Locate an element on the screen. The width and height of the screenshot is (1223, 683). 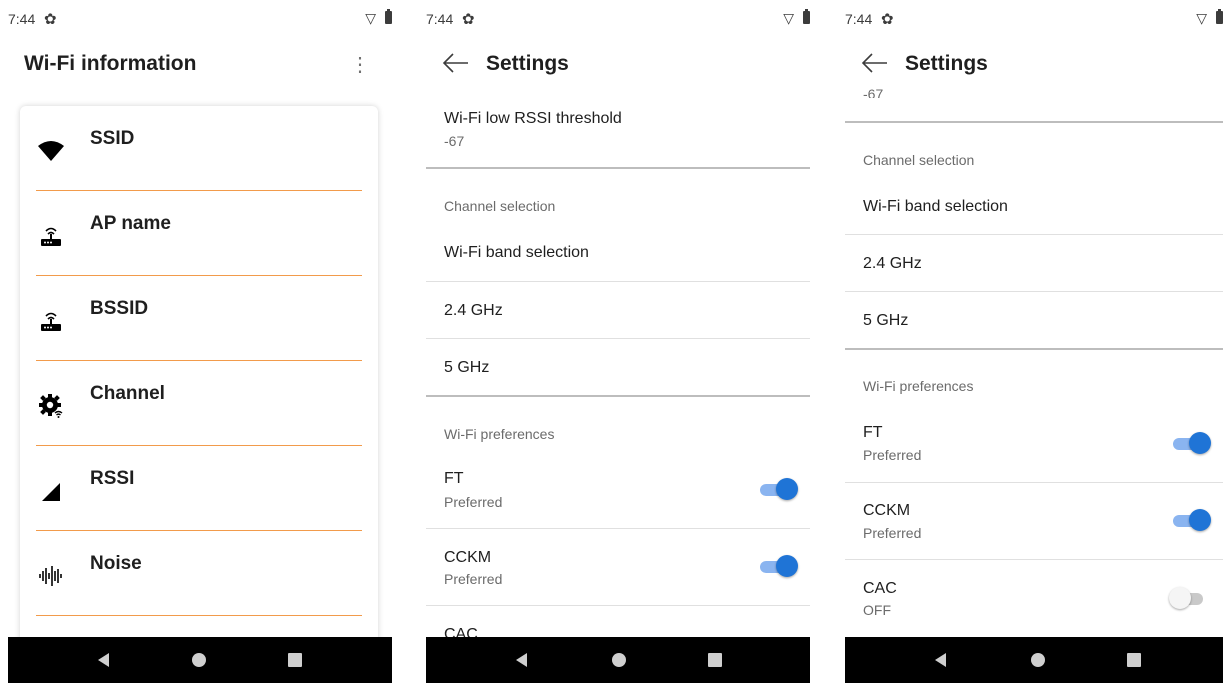
overflow-menu-icon: ⋮ is located at coordinates (360, 64).